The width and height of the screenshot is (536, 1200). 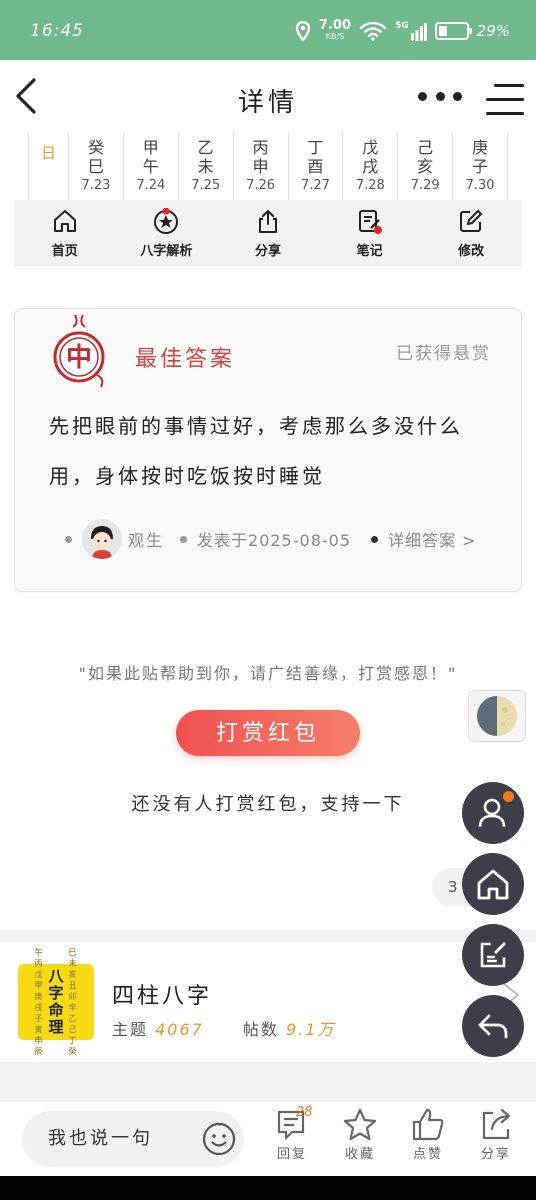 What do you see at coordinates (162, 996) in the screenshot?
I see `forum-name: 四柱八字` at bounding box center [162, 996].